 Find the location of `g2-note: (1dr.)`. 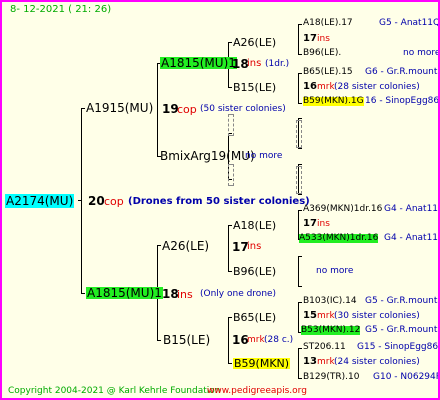

g2-note: (1dr.) is located at coordinates (277, 64).